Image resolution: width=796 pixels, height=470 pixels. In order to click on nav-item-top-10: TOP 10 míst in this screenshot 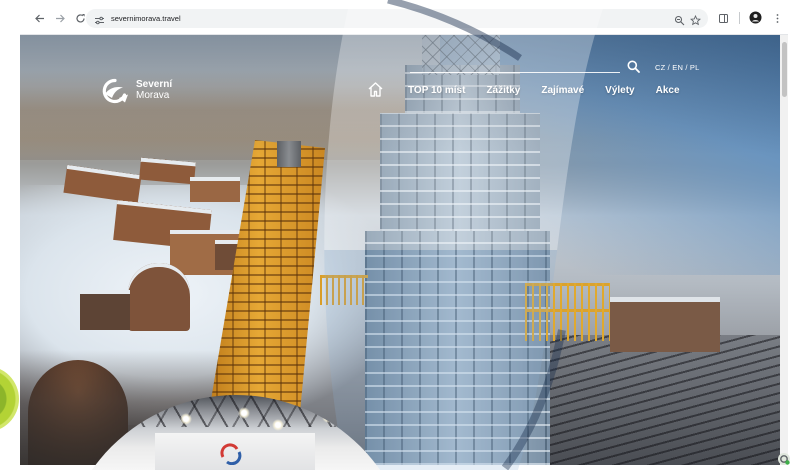, I will do `click(436, 91)`.